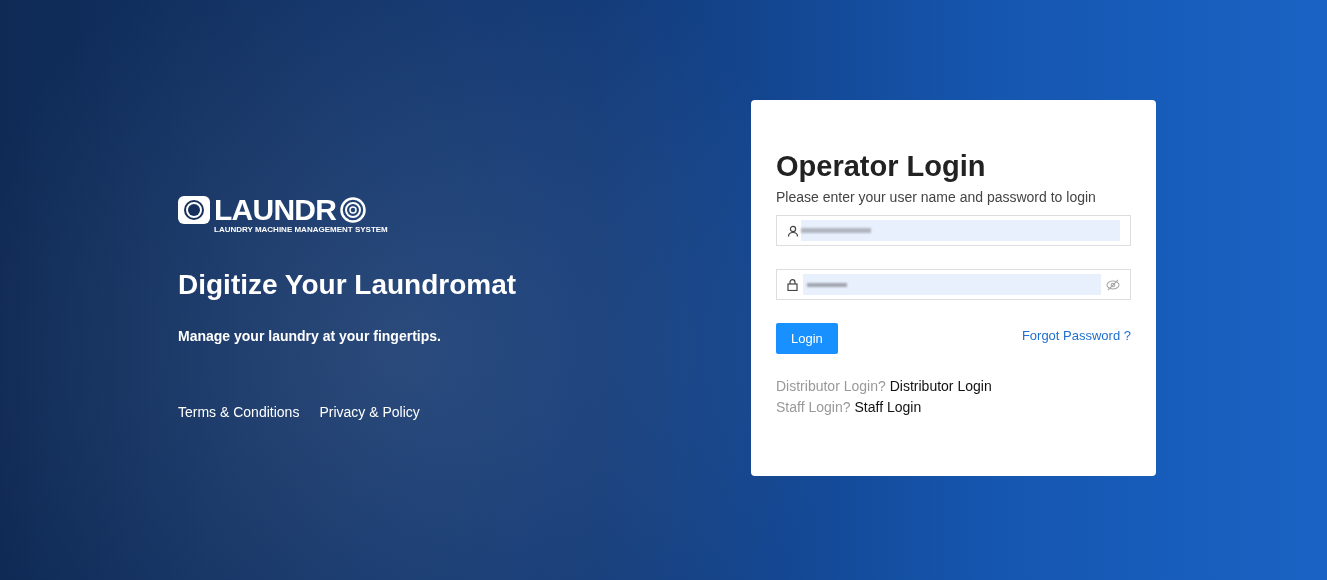 This screenshot has height=580, width=1327. Describe the element at coordinates (936, 197) in the screenshot. I see `login-subtitle: Please enter your user name and password to login` at that location.